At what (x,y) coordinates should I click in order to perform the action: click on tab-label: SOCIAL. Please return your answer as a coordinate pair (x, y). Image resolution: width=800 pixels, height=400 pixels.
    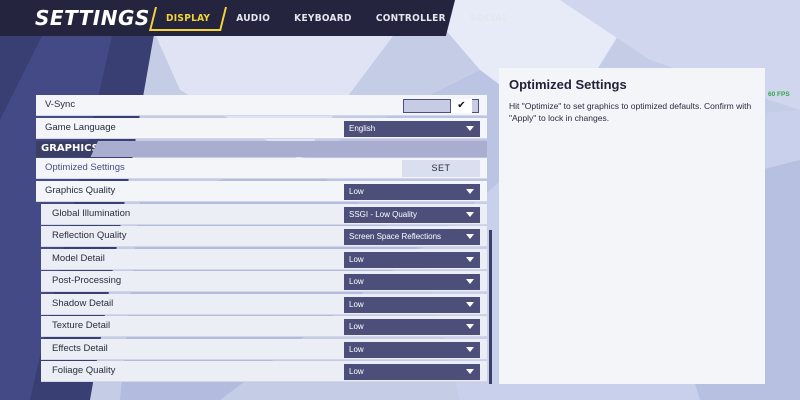
    Looking at the image, I should click on (489, 18).